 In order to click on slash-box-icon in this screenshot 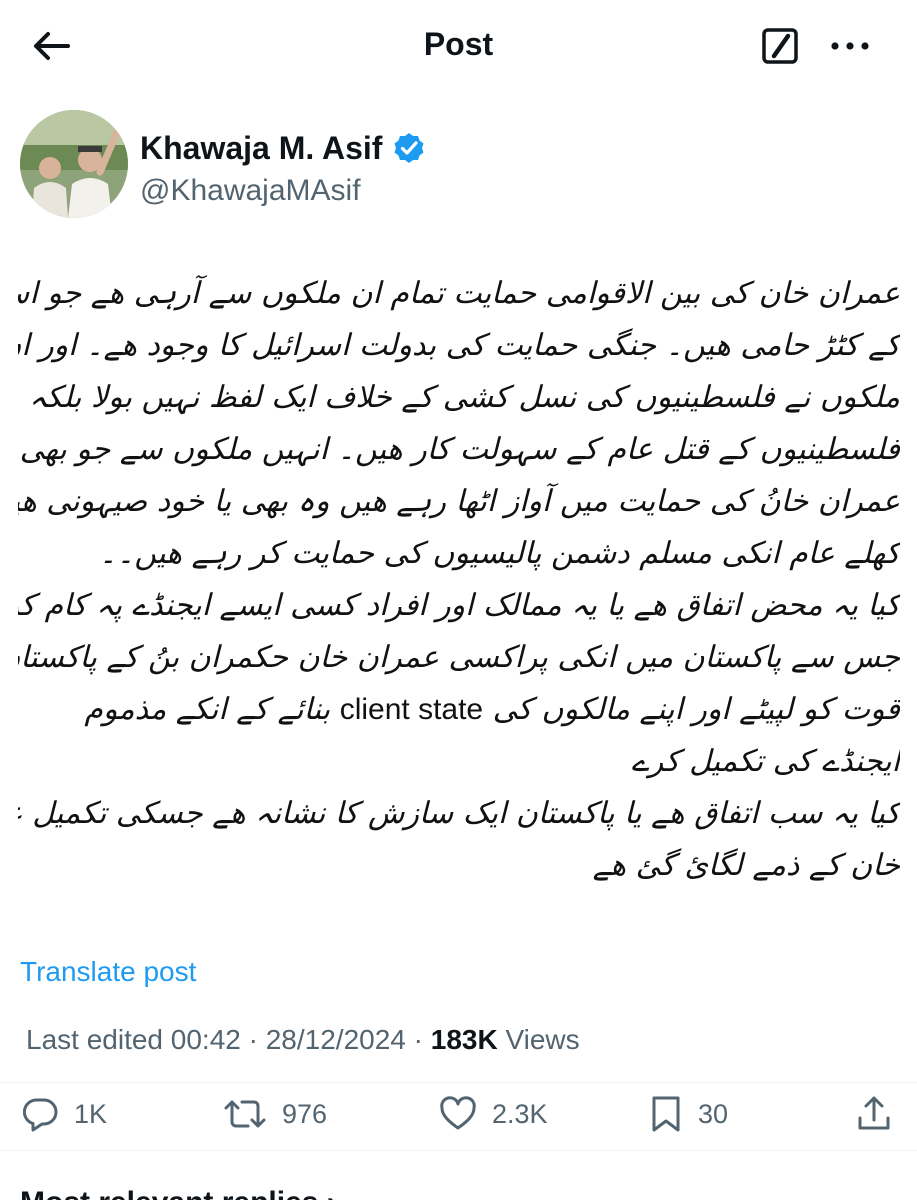, I will do `click(780, 46)`.